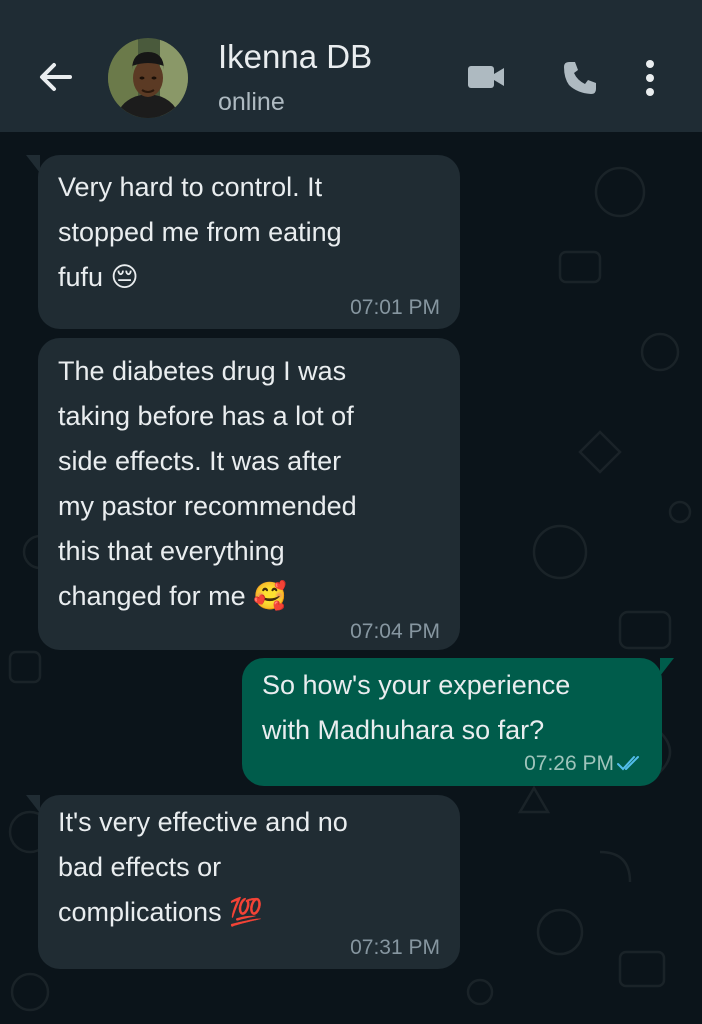 The image size is (702, 1024). Describe the element at coordinates (580, 78) in the screenshot. I see `phone-icon` at that location.